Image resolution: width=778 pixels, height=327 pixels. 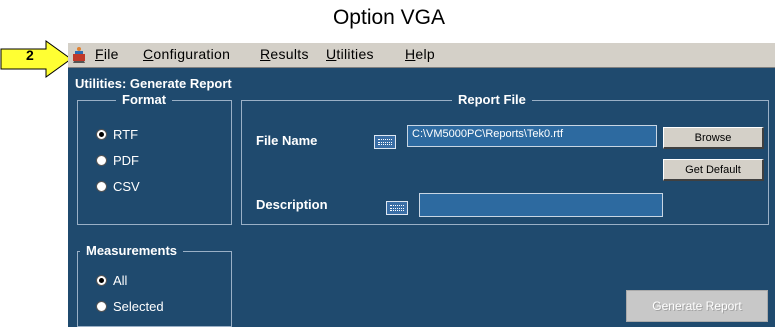 What do you see at coordinates (192, 54) in the screenshot?
I see `menu-configuration-label: onfiguration` at bounding box center [192, 54].